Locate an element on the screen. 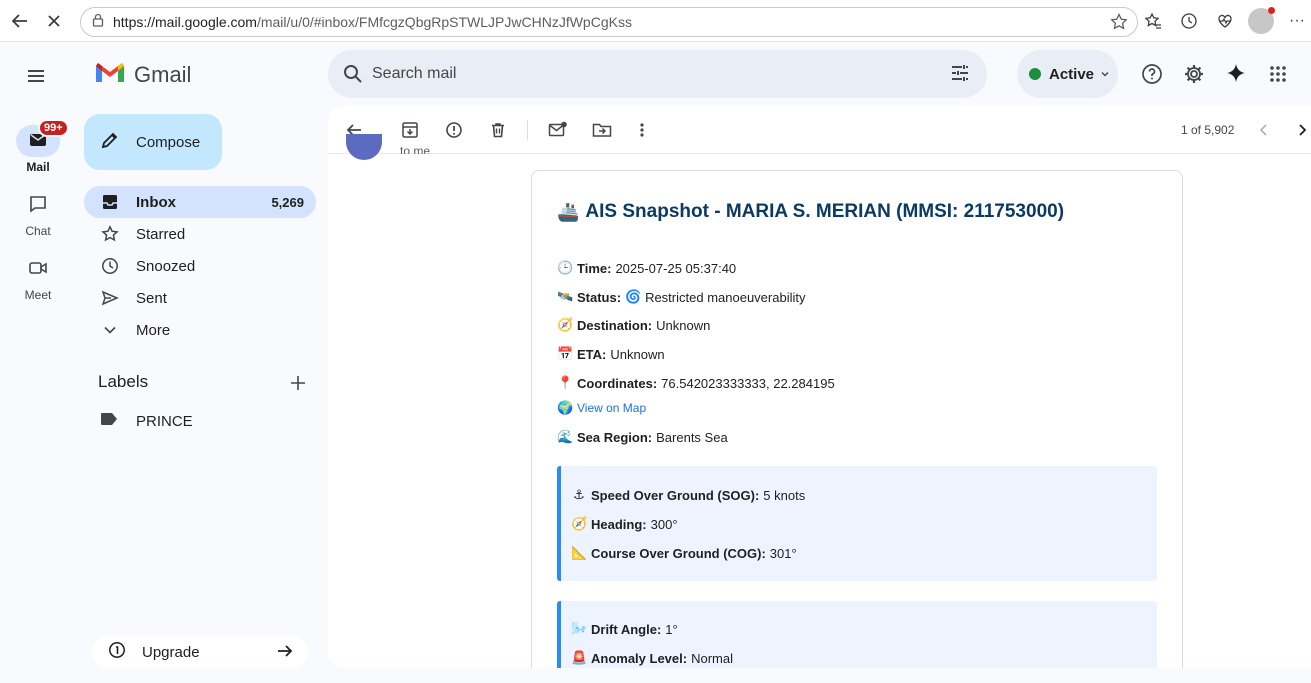 The width and height of the screenshot is (1311, 683). wind-icon: 🌬️ is located at coordinates (579, 628).